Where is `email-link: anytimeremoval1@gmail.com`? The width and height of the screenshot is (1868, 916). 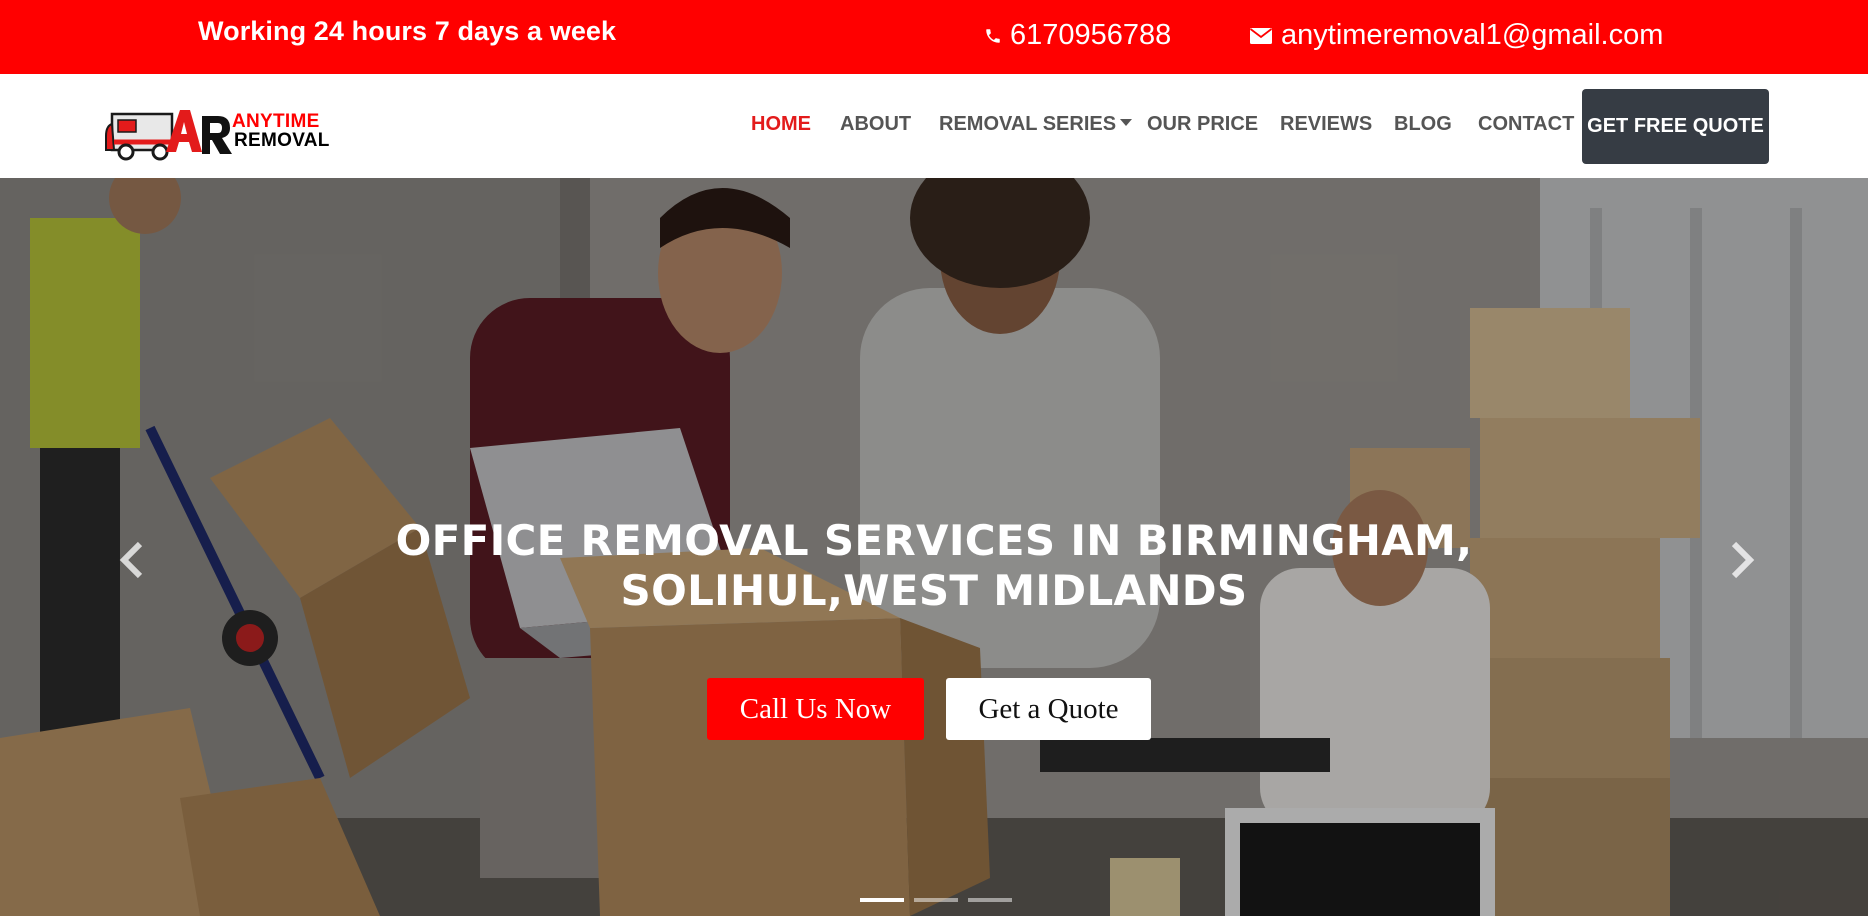
email-link: anytimeremoval1@gmail.com is located at coordinates (1456, 35).